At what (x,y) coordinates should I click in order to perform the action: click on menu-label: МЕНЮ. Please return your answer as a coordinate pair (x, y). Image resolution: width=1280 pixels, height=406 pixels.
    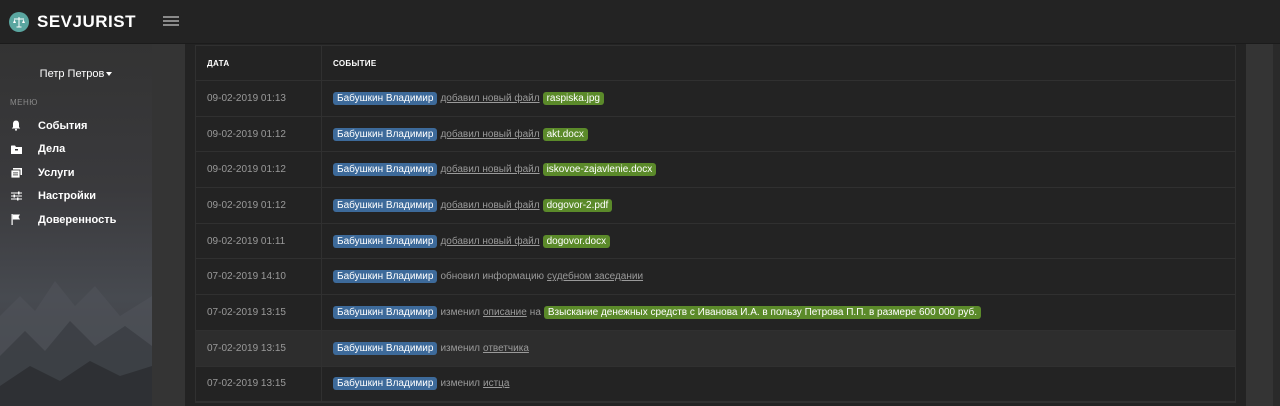
    Looking at the image, I should click on (24, 102).